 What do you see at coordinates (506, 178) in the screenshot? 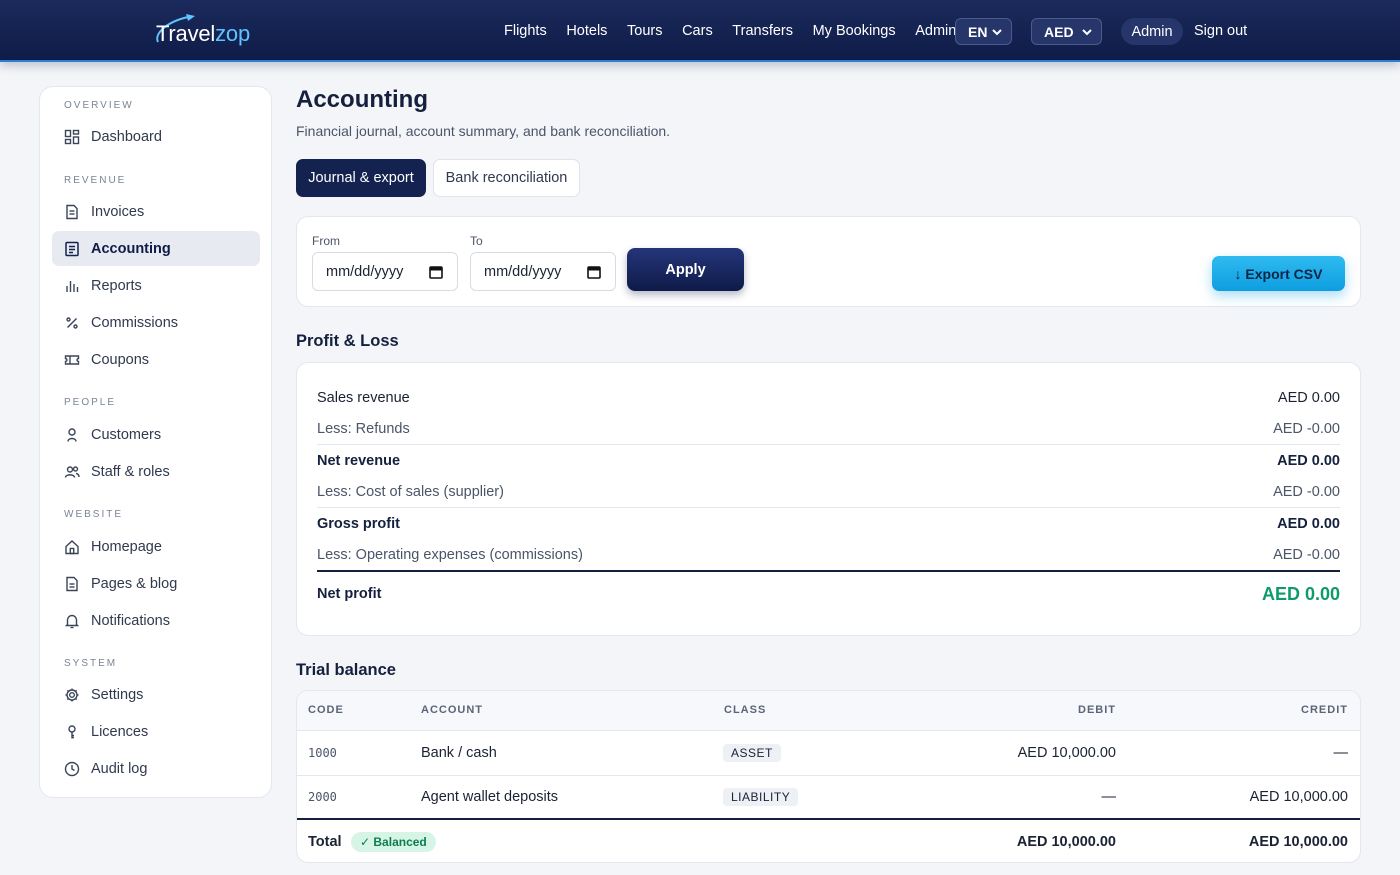
I see `tab-bank-reconciliation: Bank reconciliation` at bounding box center [506, 178].